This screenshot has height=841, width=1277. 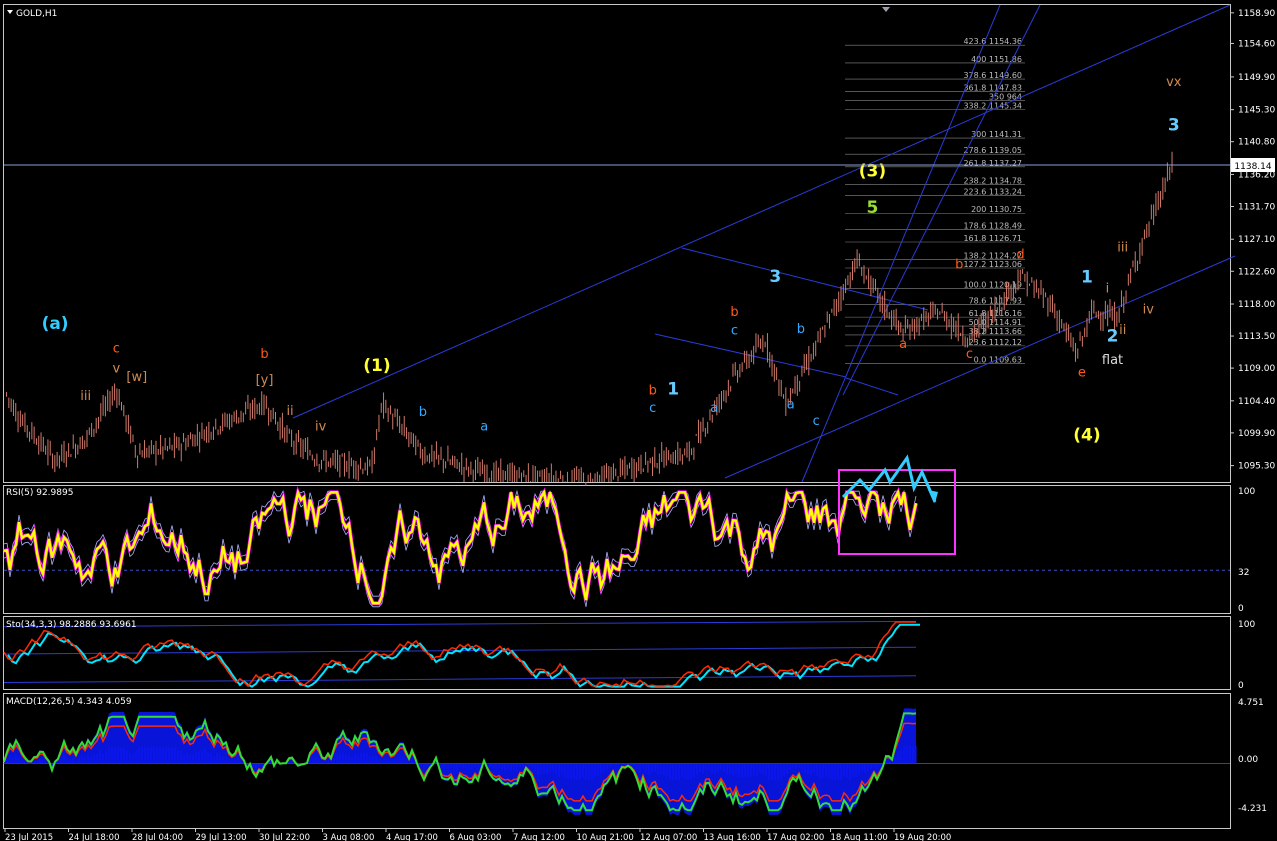 I want to click on macd-tick-max: 4.751, so click(x=1251, y=703).